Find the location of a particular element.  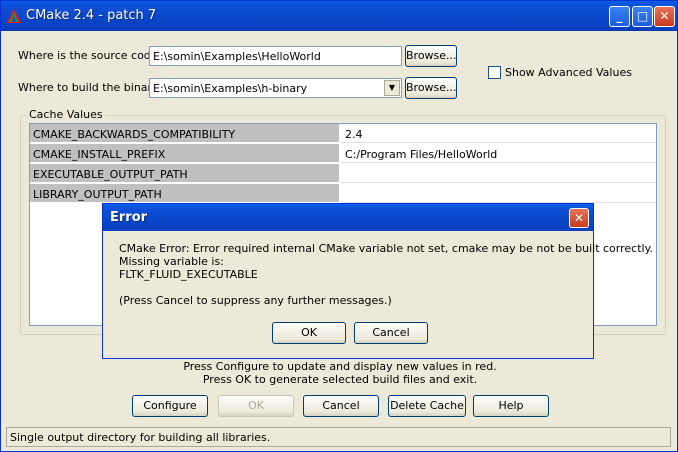

chevron-down-icon: ▼ is located at coordinates (392, 88).